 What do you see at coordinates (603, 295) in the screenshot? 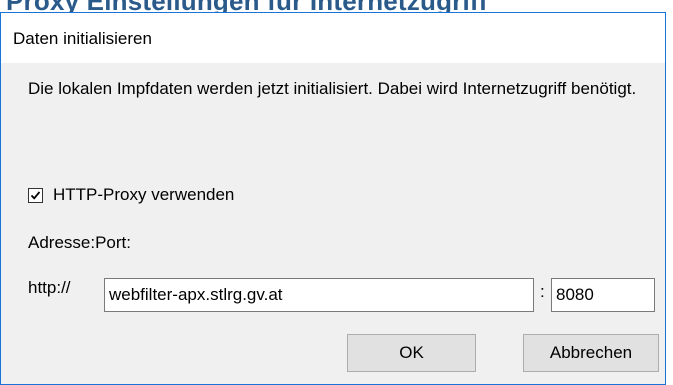
I see `proxy-port-input` at bounding box center [603, 295].